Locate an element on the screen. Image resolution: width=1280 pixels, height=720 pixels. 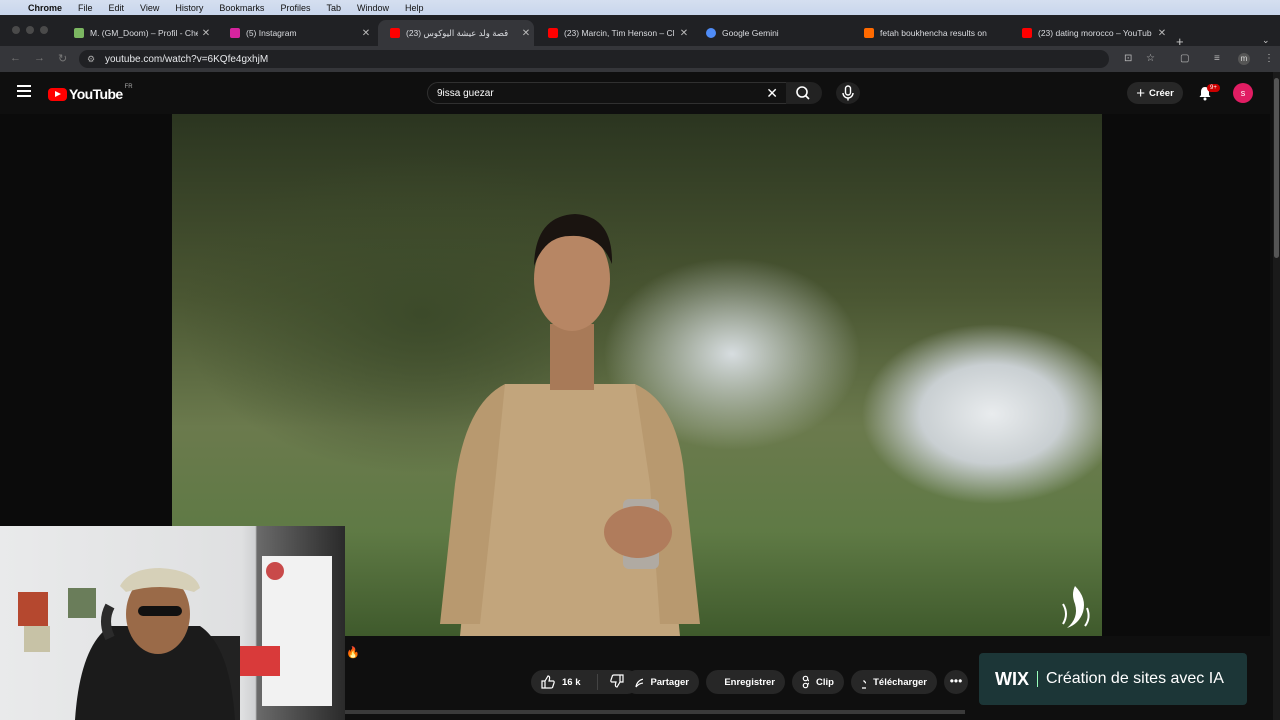
download-label: Télécharger is located at coordinates (900, 682).